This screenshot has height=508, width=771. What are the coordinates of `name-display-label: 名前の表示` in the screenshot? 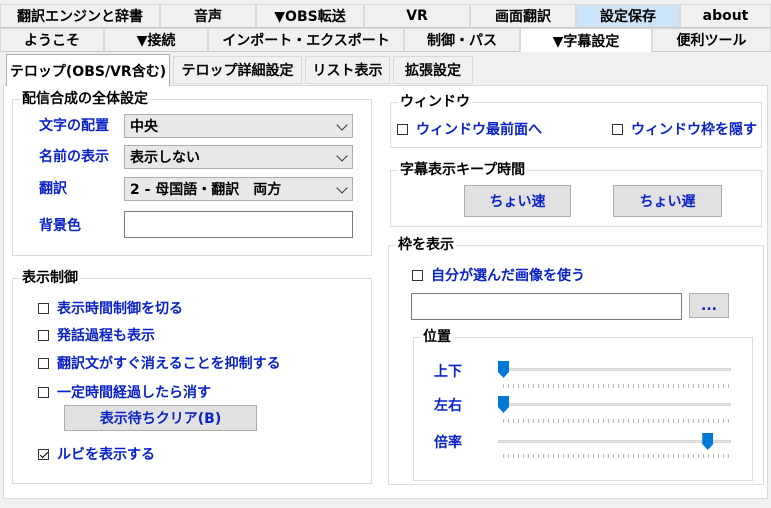 It's located at (74, 157).